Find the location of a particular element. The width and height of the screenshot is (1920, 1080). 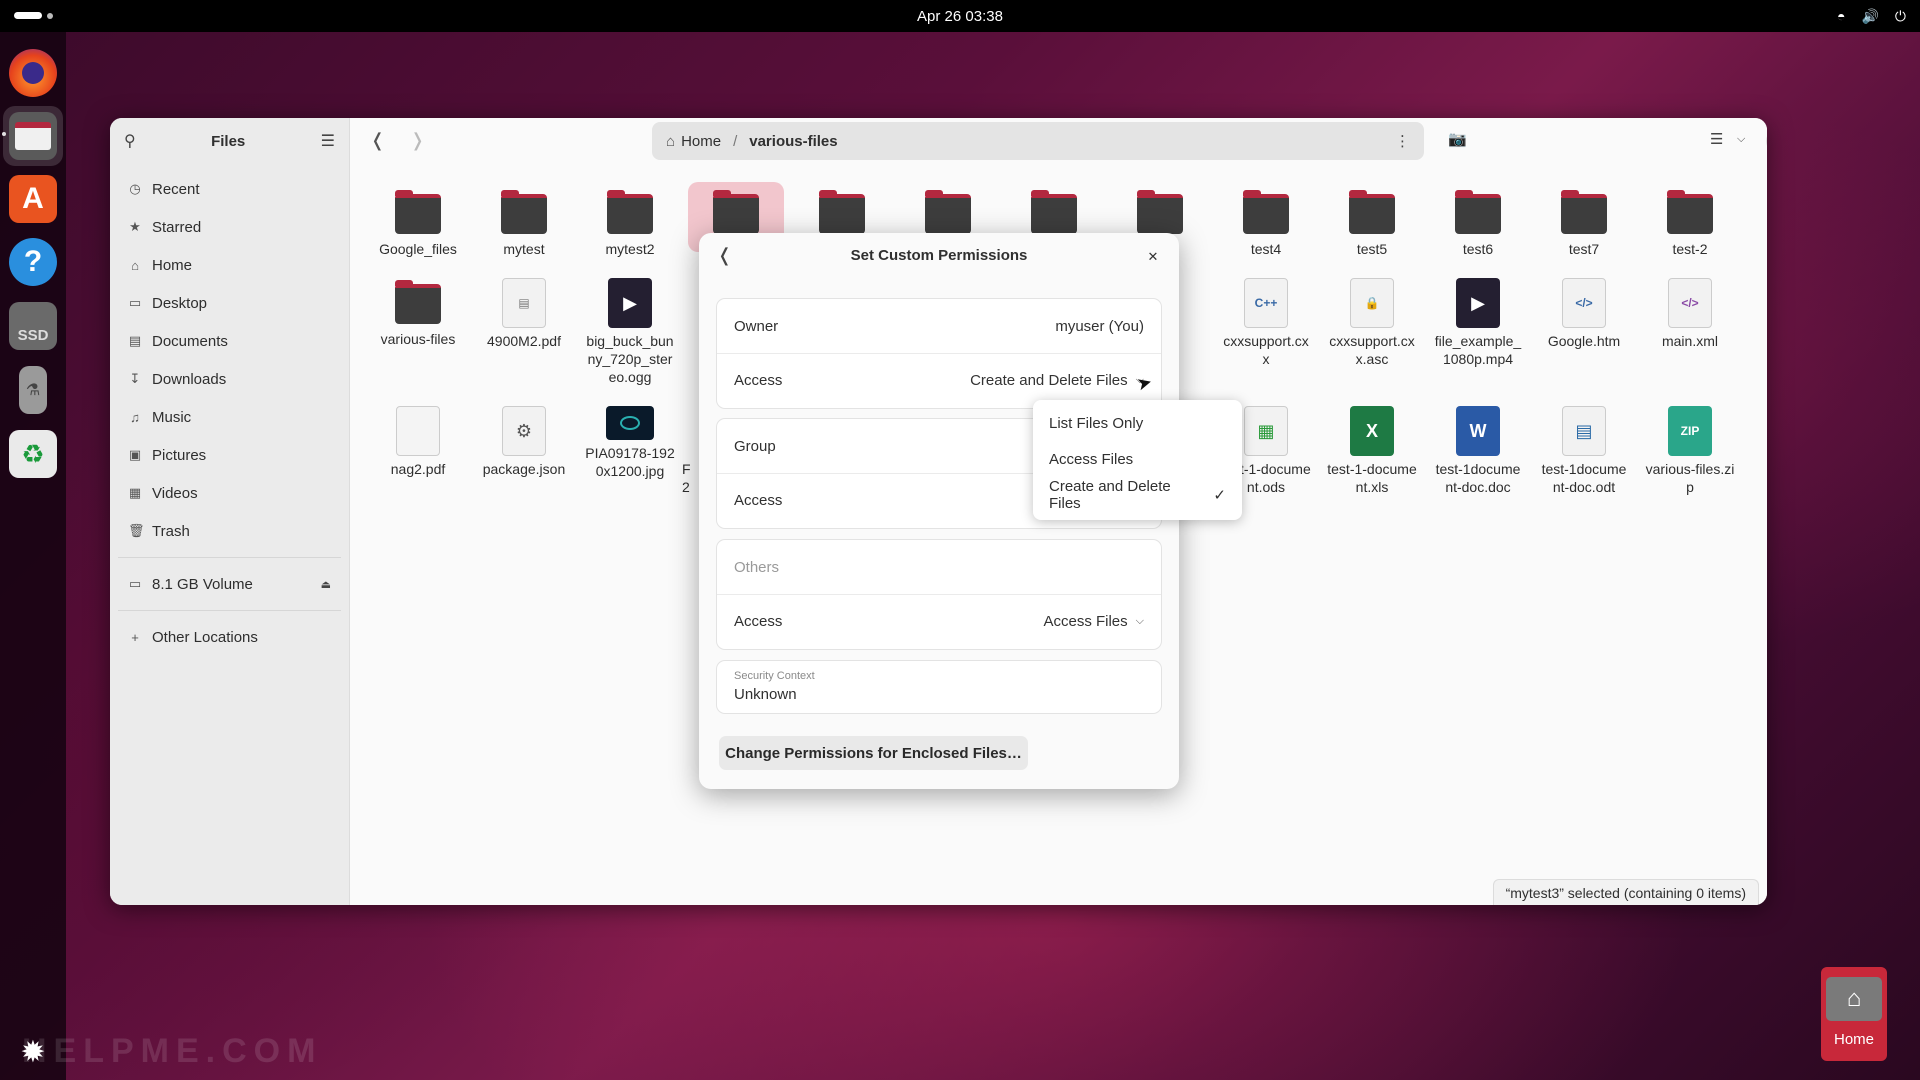

header-bar: ❬ ❭ ⌂ Home / various-files ⋮ 📷 ☰ ⌵ – □ ✕ is located at coordinates (1058, 141).